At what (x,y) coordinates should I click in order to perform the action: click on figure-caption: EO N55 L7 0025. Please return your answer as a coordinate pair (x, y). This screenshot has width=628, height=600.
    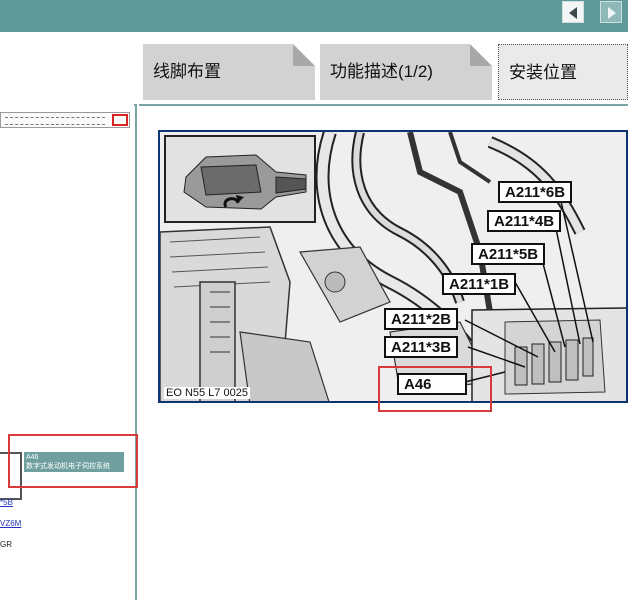
    Looking at the image, I should click on (207, 393).